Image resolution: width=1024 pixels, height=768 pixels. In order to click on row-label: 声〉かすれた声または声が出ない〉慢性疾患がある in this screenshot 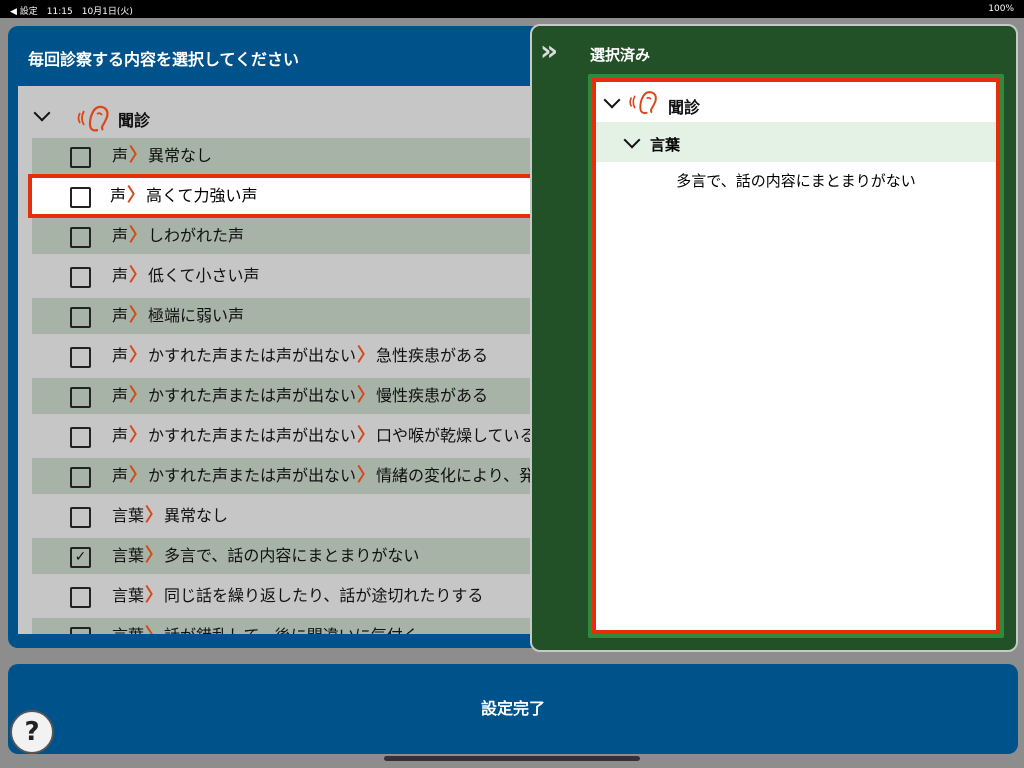, I will do `click(300, 396)`.